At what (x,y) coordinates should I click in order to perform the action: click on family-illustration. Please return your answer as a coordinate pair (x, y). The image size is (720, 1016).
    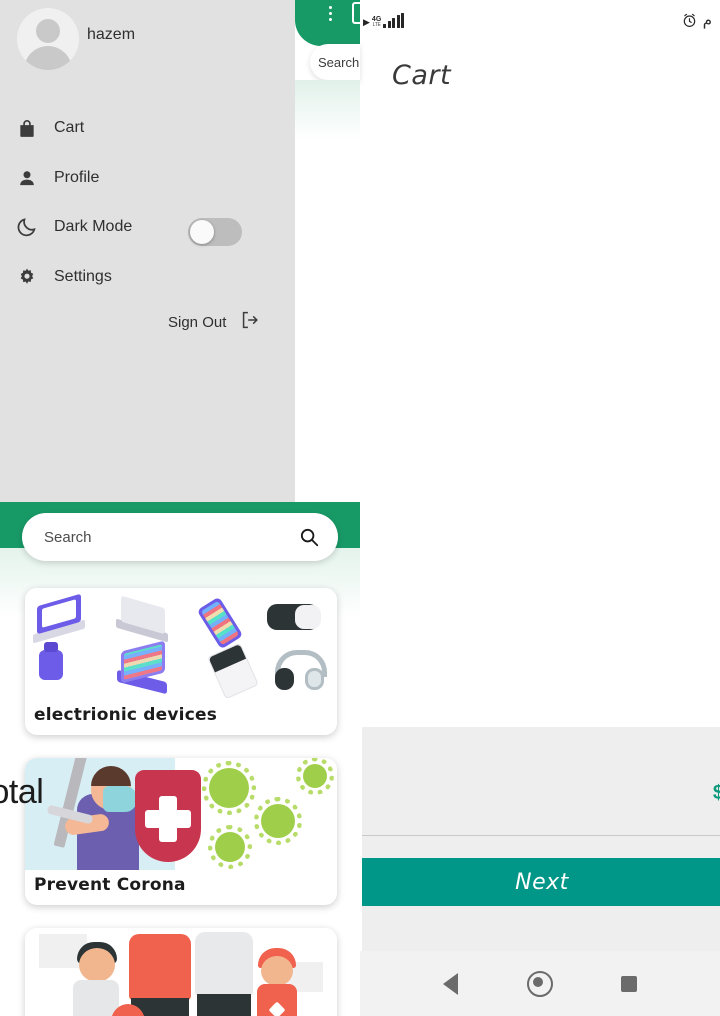
    Looking at the image, I should click on (181, 972).